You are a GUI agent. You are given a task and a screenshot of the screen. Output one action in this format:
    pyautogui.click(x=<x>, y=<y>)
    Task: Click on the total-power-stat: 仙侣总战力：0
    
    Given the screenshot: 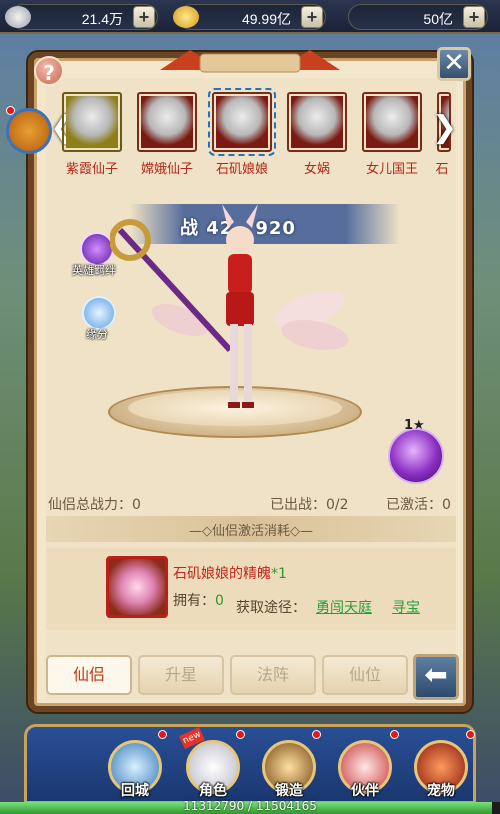 What is the action you would take?
    pyautogui.click(x=94, y=505)
    